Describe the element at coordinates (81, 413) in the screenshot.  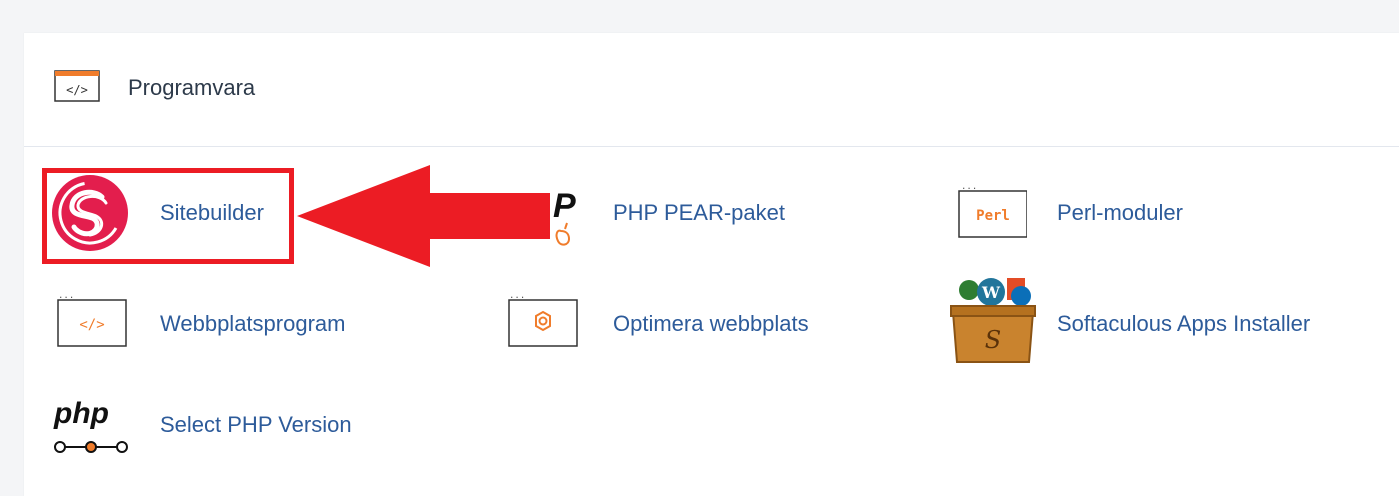
I see `svg-text: php` at that location.